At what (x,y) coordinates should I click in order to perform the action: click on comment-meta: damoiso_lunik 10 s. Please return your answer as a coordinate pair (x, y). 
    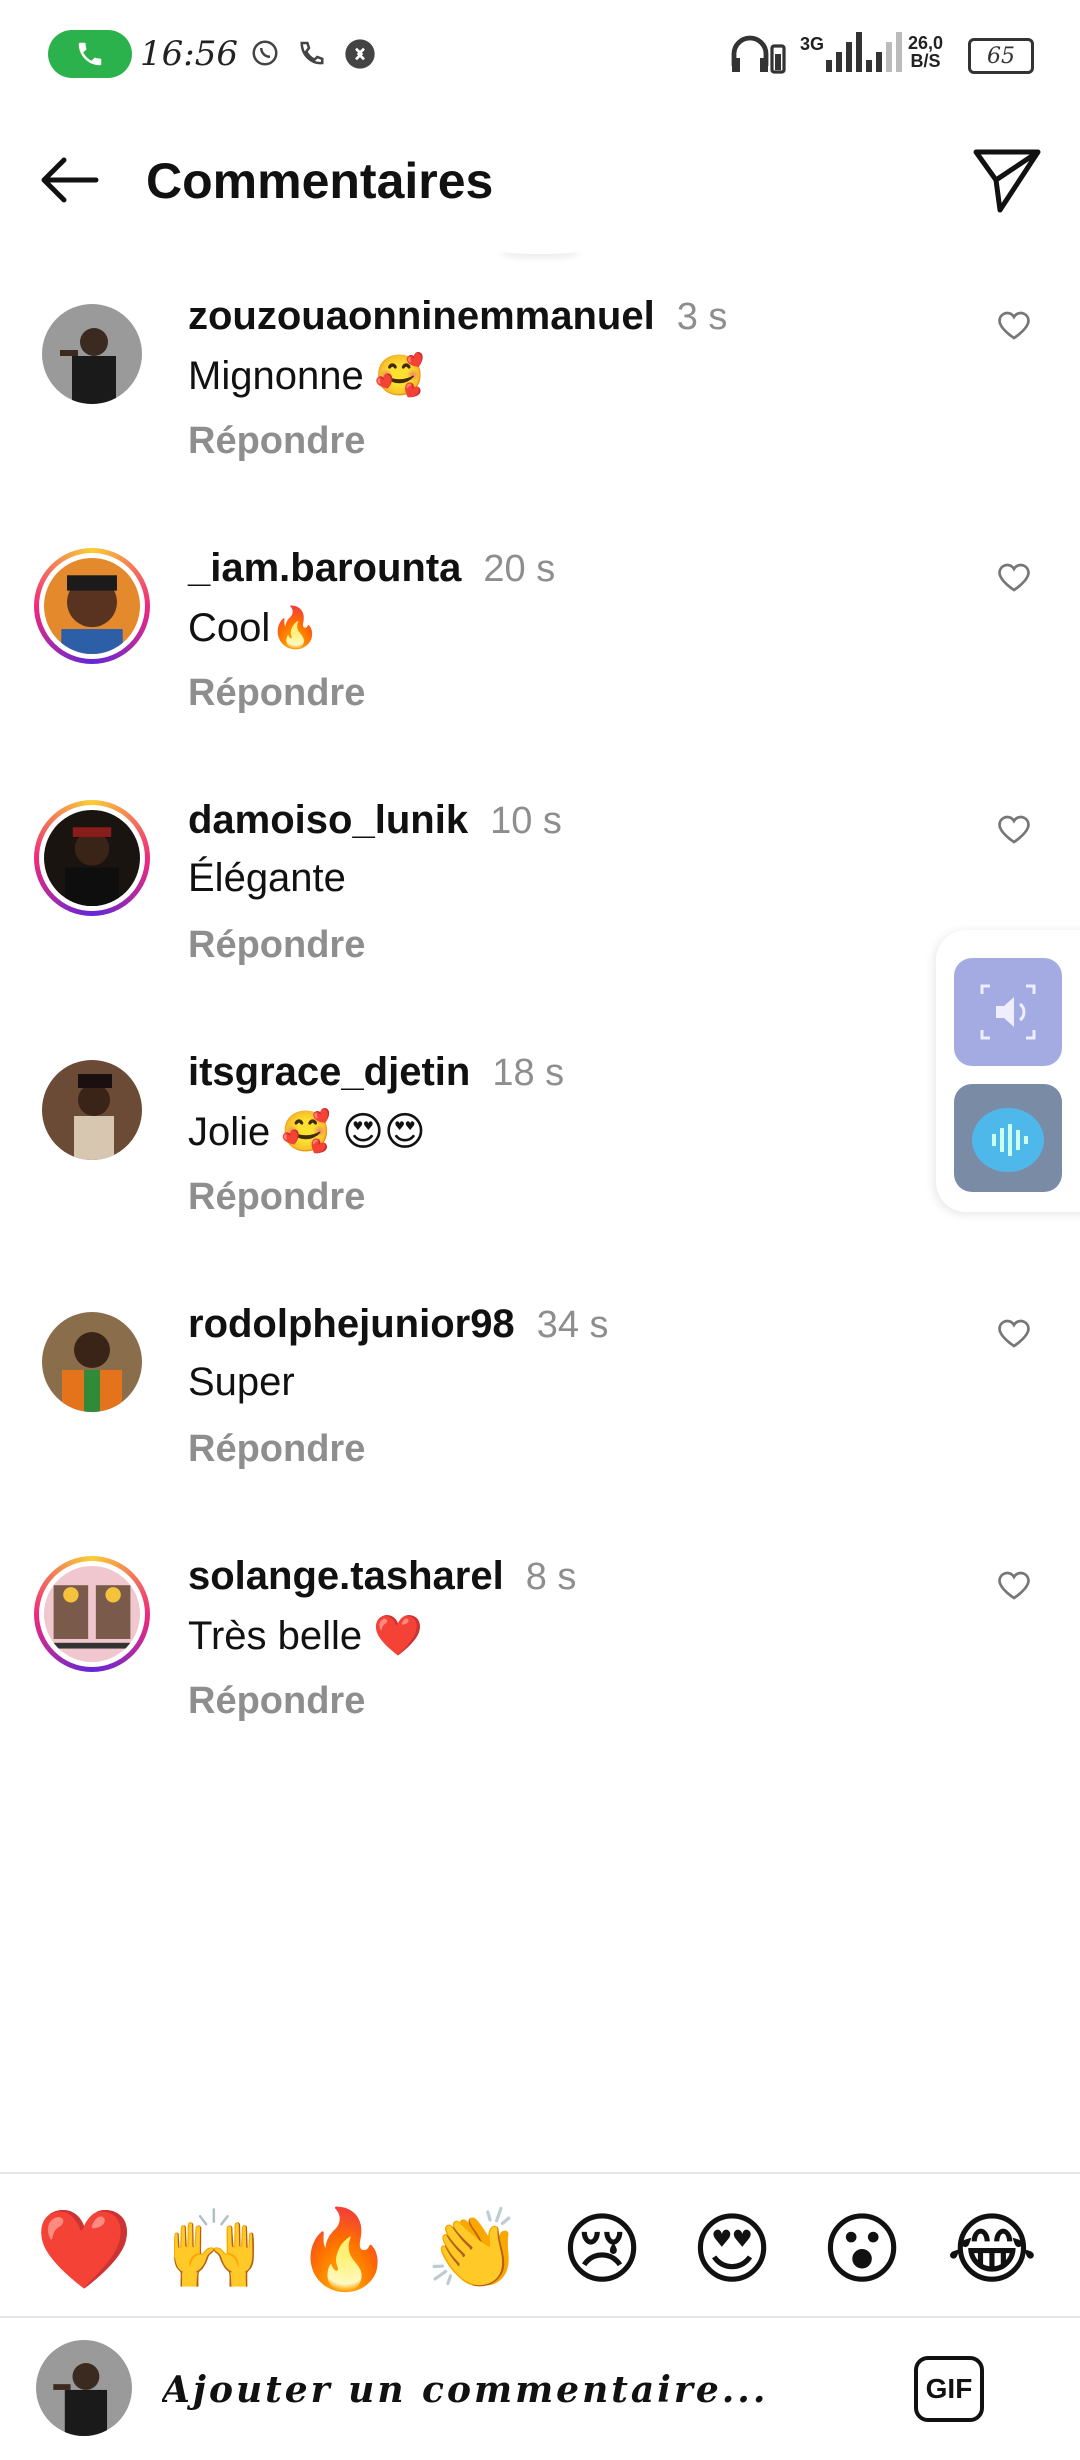
    Looking at the image, I should click on (375, 820).